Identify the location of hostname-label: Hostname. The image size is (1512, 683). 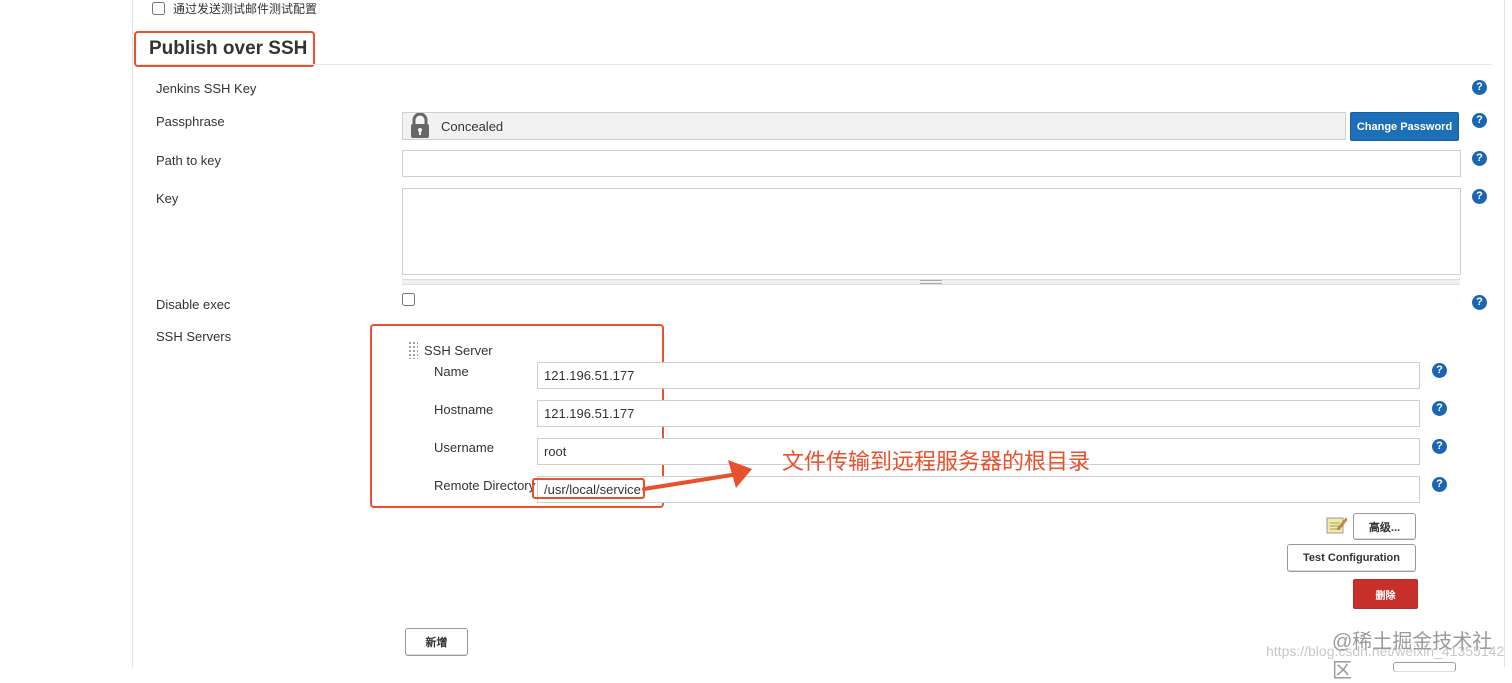
(464, 409).